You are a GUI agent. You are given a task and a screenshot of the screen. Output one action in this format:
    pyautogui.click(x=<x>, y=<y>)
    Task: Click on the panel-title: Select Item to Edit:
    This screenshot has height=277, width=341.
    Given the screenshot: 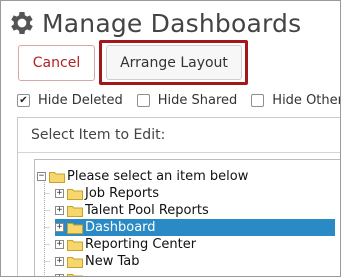 What is the action you would take?
    pyautogui.click(x=179, y=135)
    